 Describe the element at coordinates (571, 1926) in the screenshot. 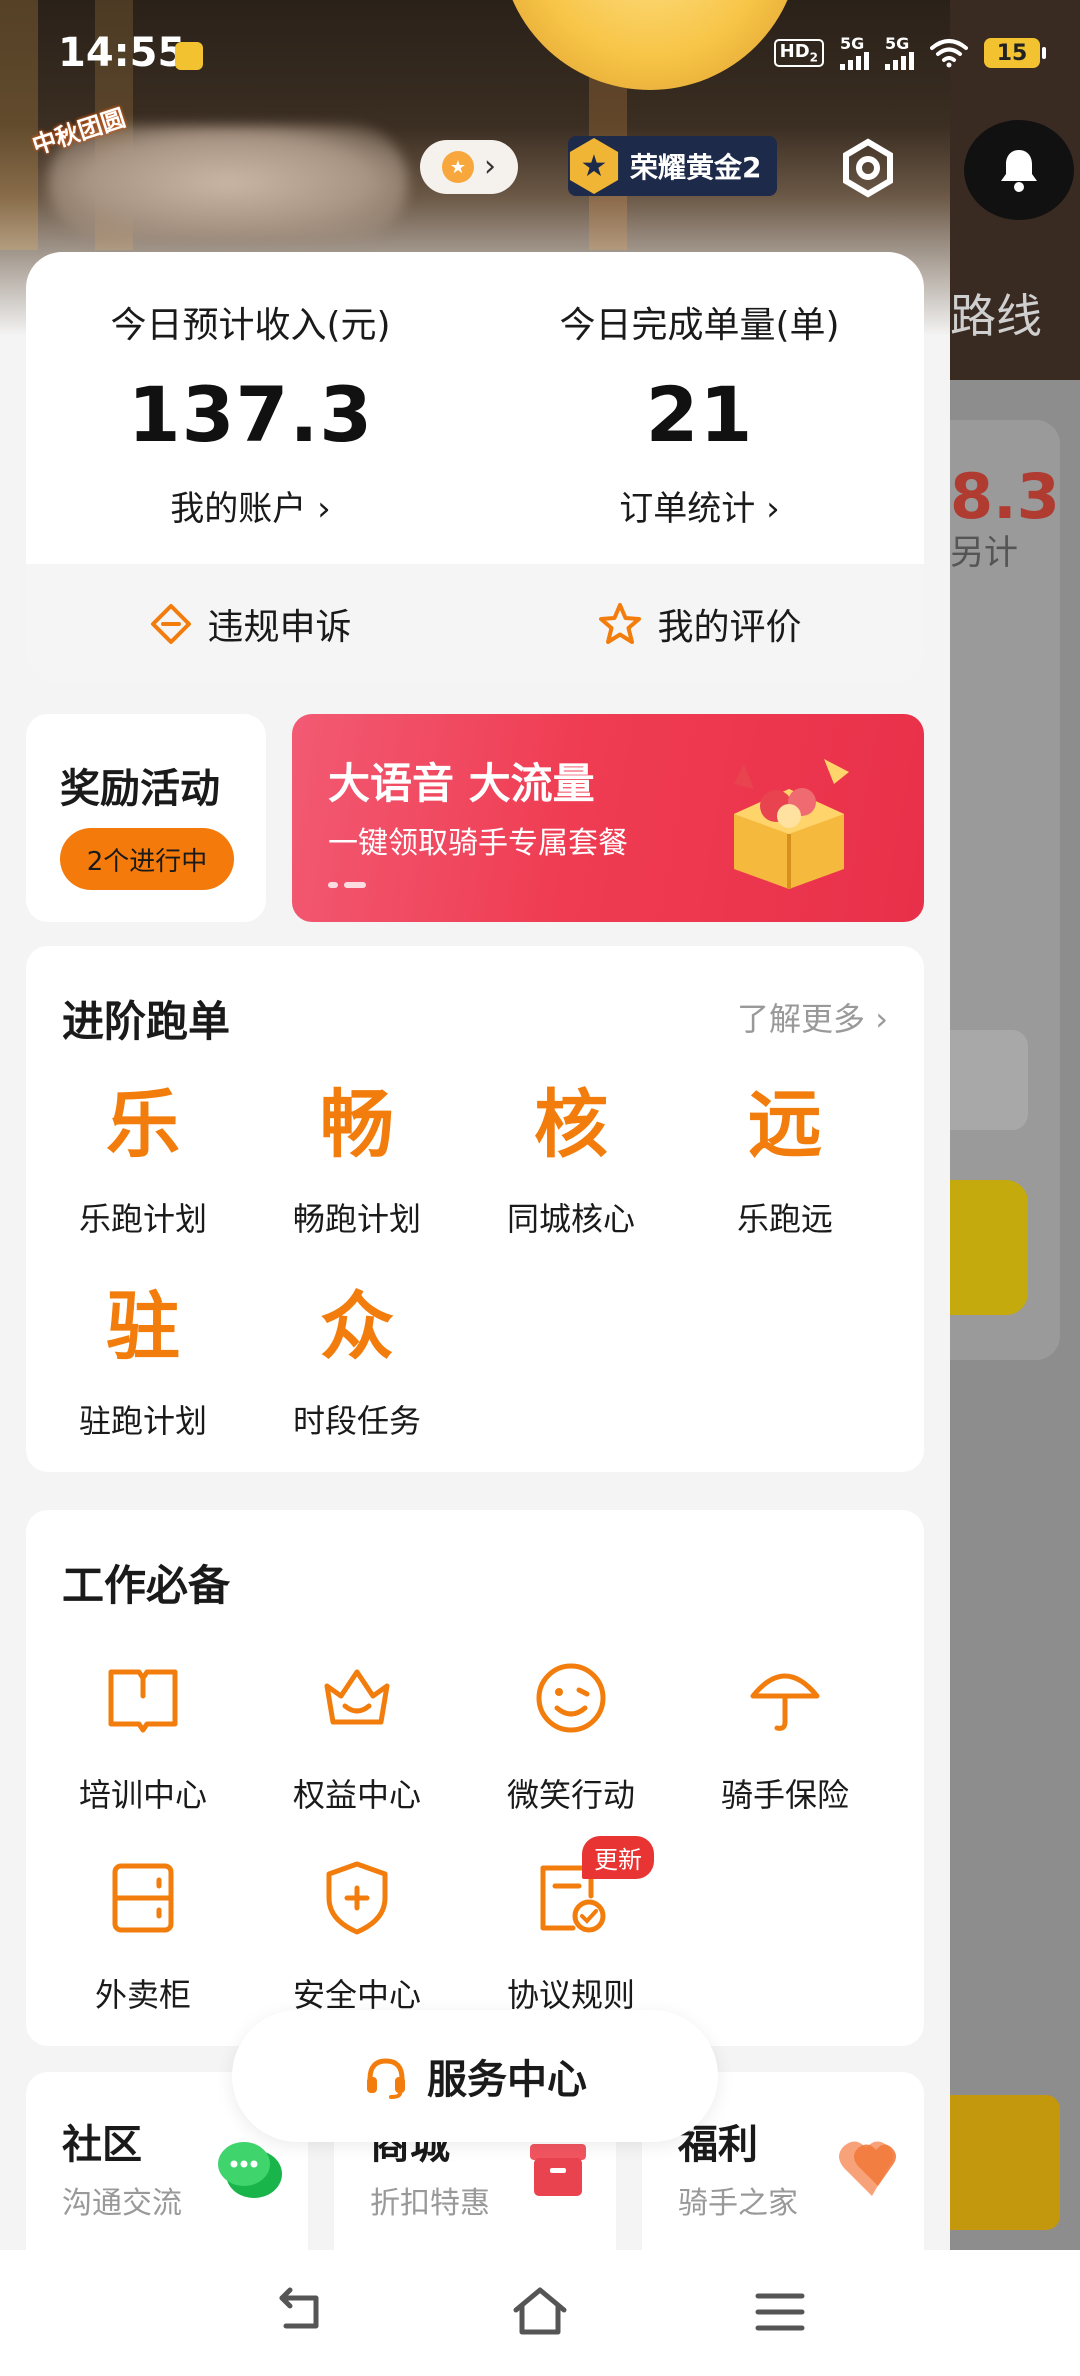

I see `essential-item: 协议规则 更新` at that location.